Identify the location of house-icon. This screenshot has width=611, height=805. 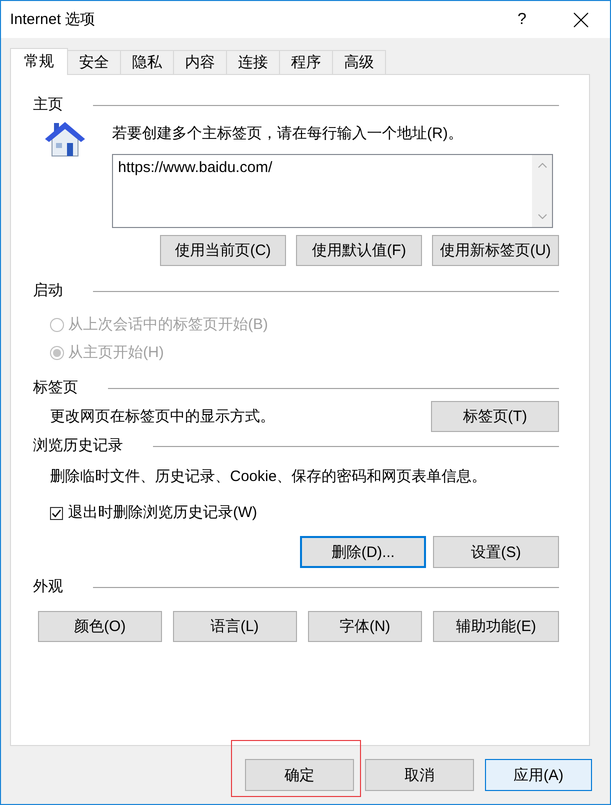
(65, 139).